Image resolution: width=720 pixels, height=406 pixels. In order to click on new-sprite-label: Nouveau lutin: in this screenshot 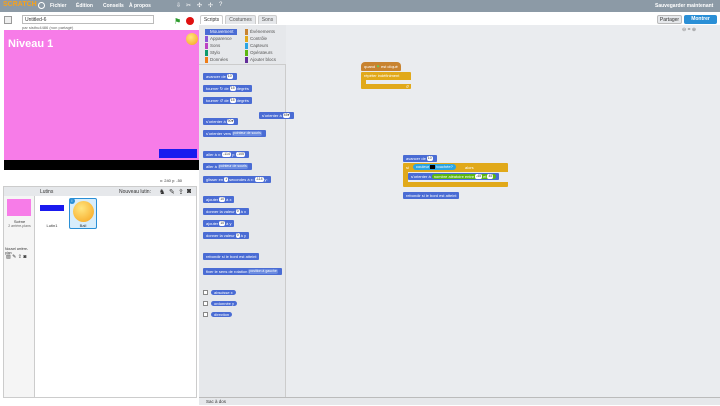, I will do `click(135, 192)`.